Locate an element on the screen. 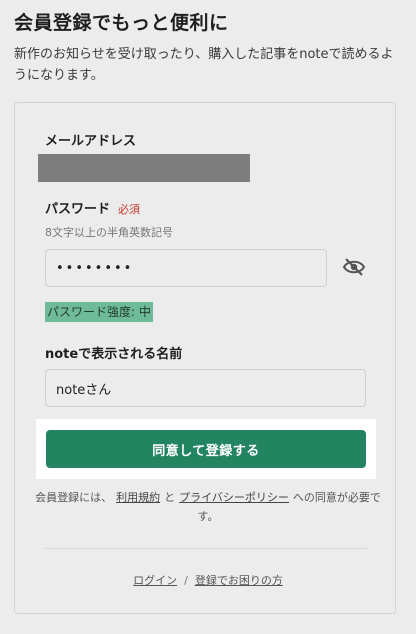  submit-highlight: 同意して登録する is located at coordinates (206, 449).